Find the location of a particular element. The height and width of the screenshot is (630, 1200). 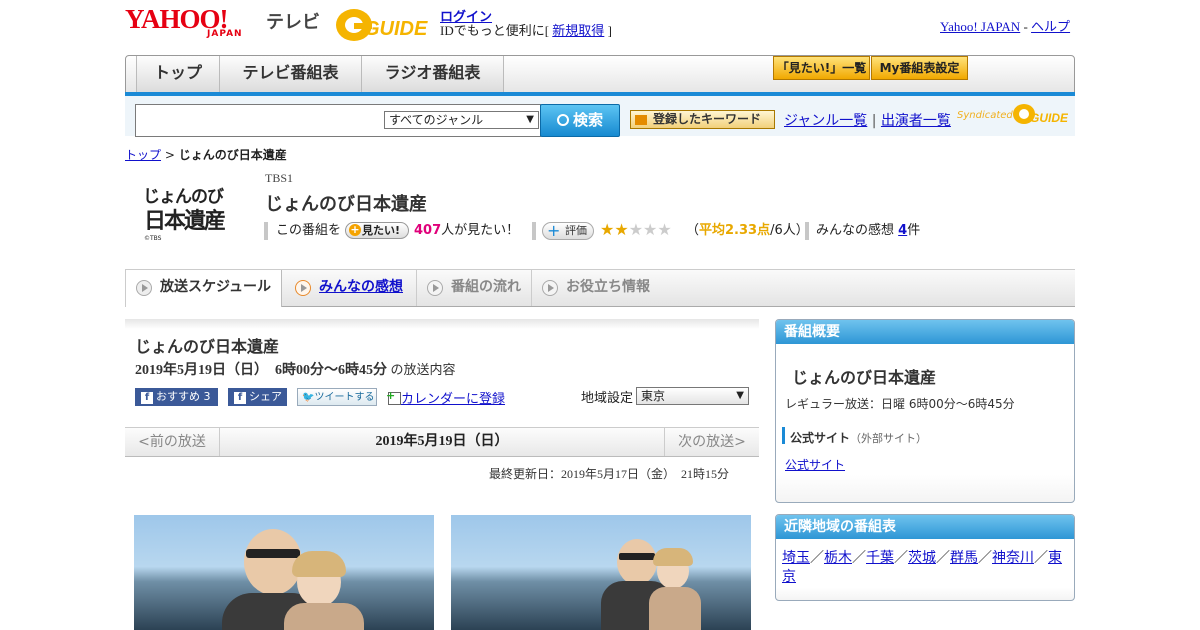

breadcrumb-sep: > is located at coordinates (169, 155).